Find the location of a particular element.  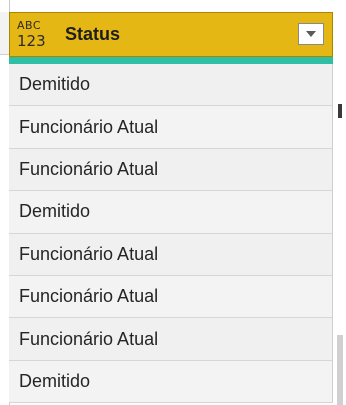

text-any-type-icon: ABC 123 is located at coordinates (37, 35).